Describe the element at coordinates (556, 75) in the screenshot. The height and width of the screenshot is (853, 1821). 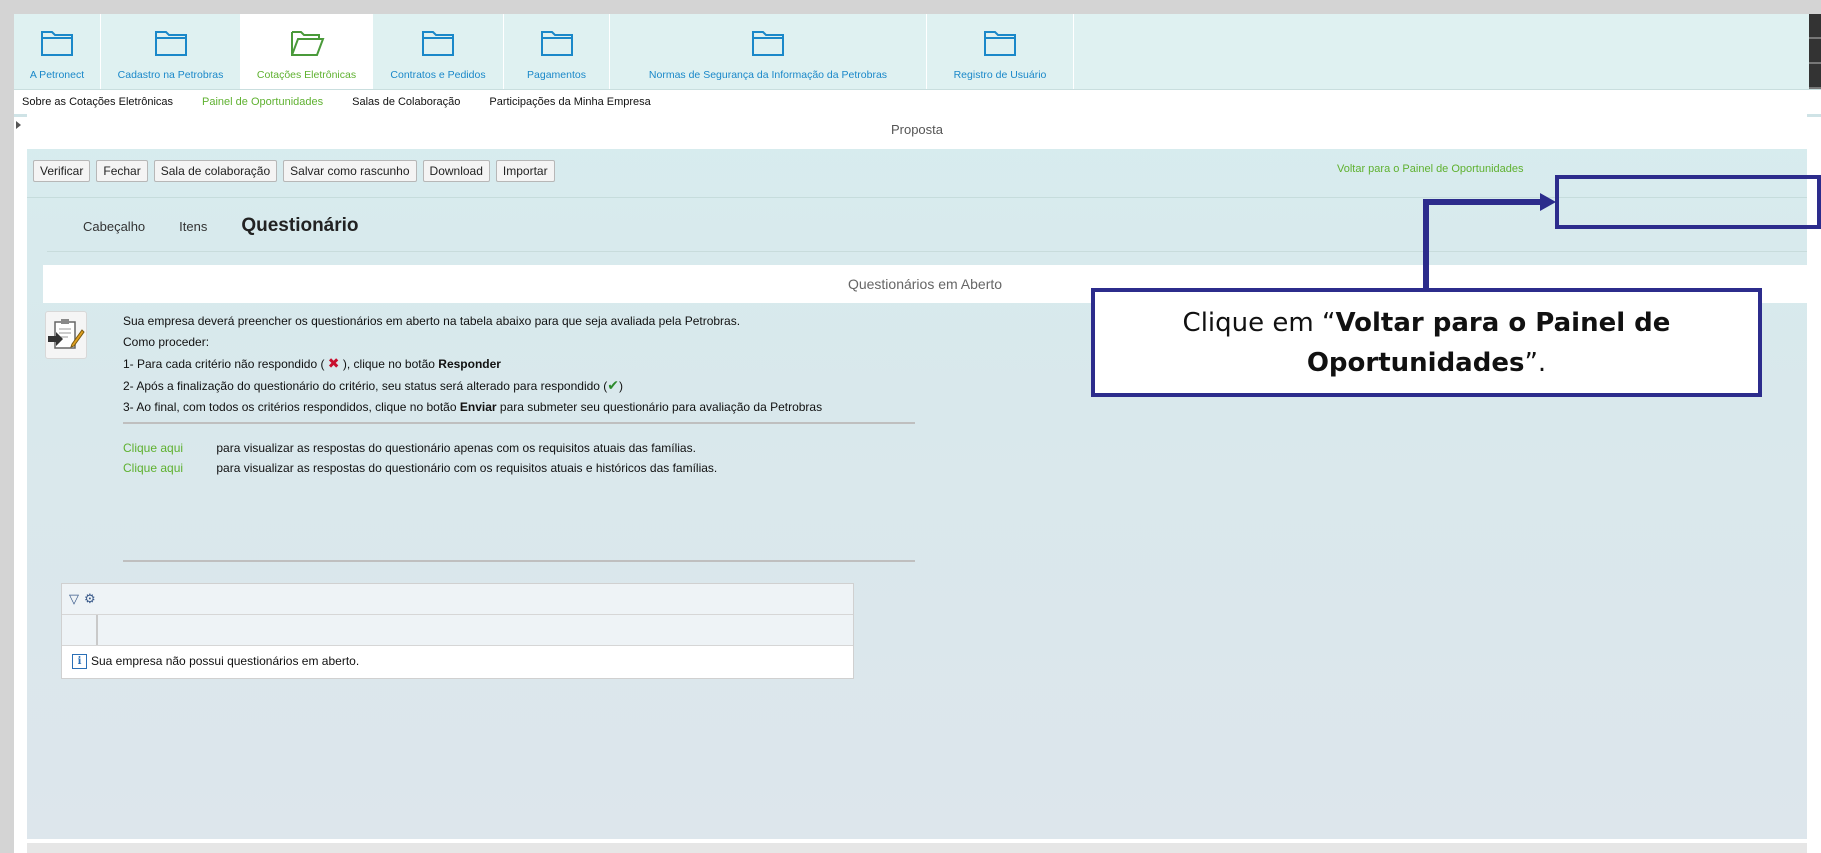
I see `nav-tab-label: Pagamentos` at that location.